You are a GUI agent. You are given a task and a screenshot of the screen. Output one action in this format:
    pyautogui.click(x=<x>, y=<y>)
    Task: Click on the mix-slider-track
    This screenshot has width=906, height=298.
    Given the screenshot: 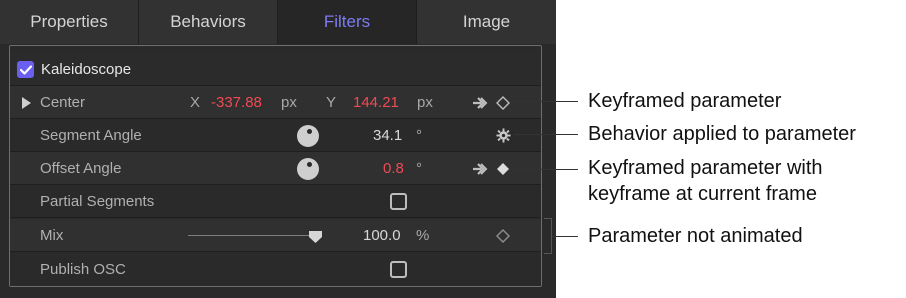 What is the action you would take?
    pyautogui.click(x=253, y=235)
    